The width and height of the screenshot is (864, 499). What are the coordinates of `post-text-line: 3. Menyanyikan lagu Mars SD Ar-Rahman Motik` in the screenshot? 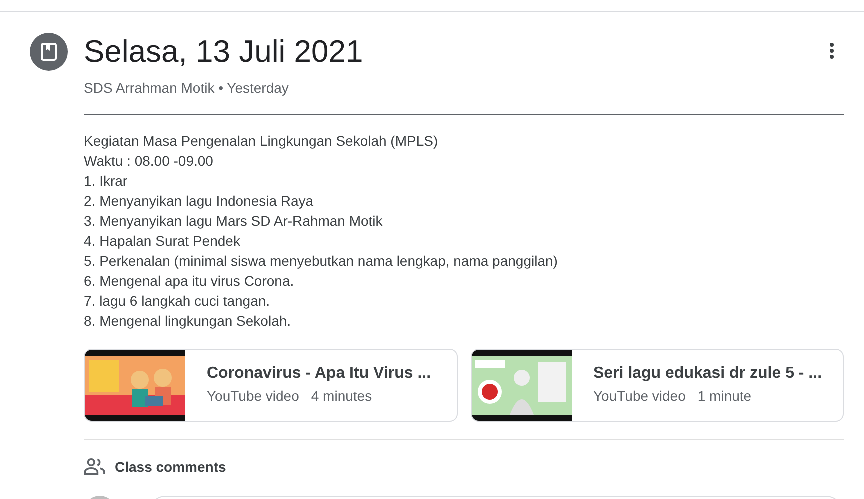 It's located at (234, 221).